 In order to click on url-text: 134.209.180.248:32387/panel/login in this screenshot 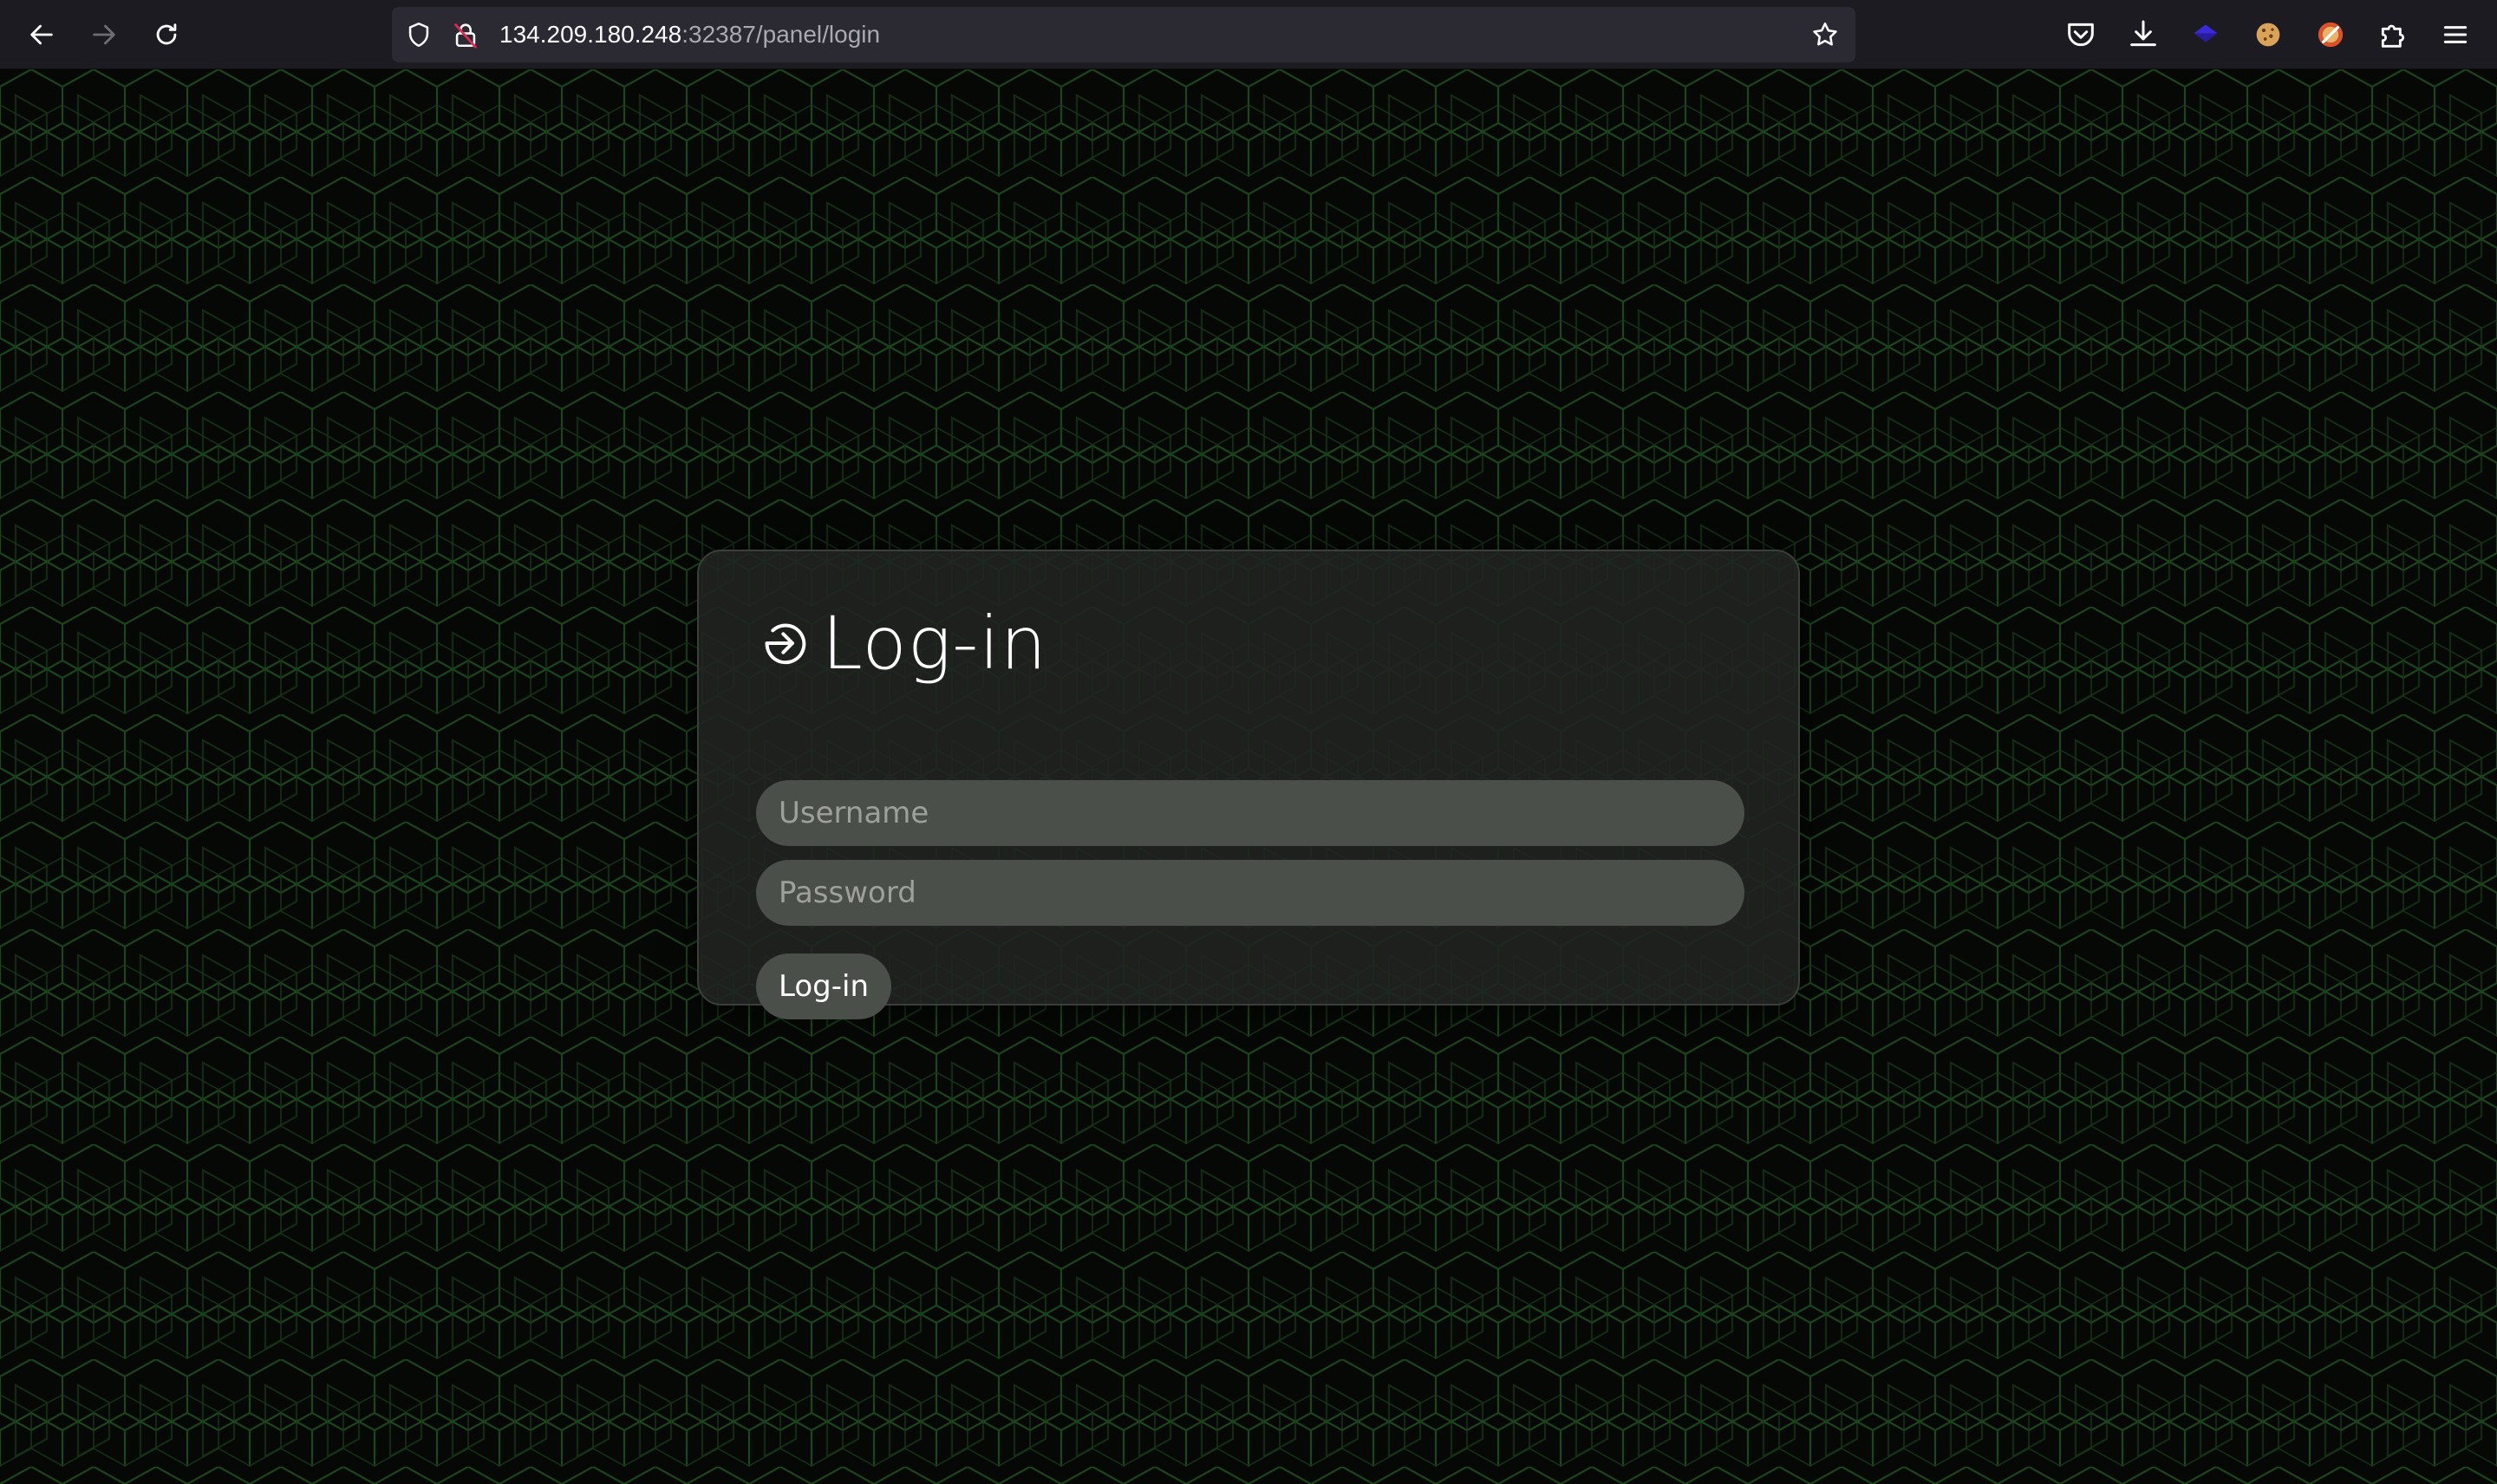, I will do `click(689, 34)`.